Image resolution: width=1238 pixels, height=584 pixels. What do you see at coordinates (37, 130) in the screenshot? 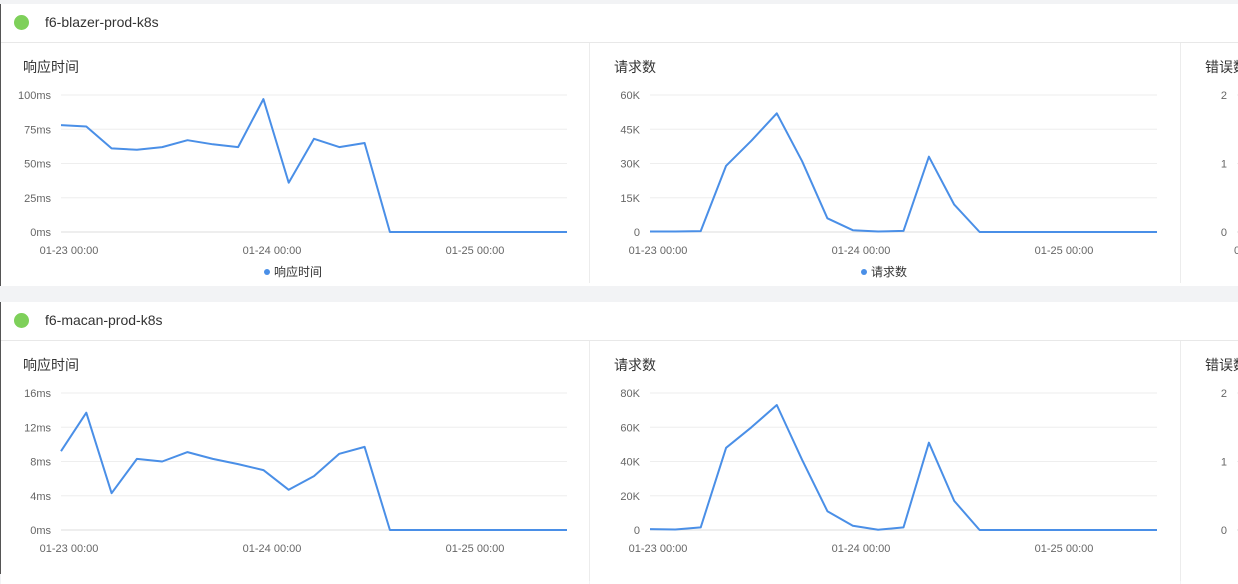
I see `y-tick-label: 75ms` at bounding box center [37, 130].